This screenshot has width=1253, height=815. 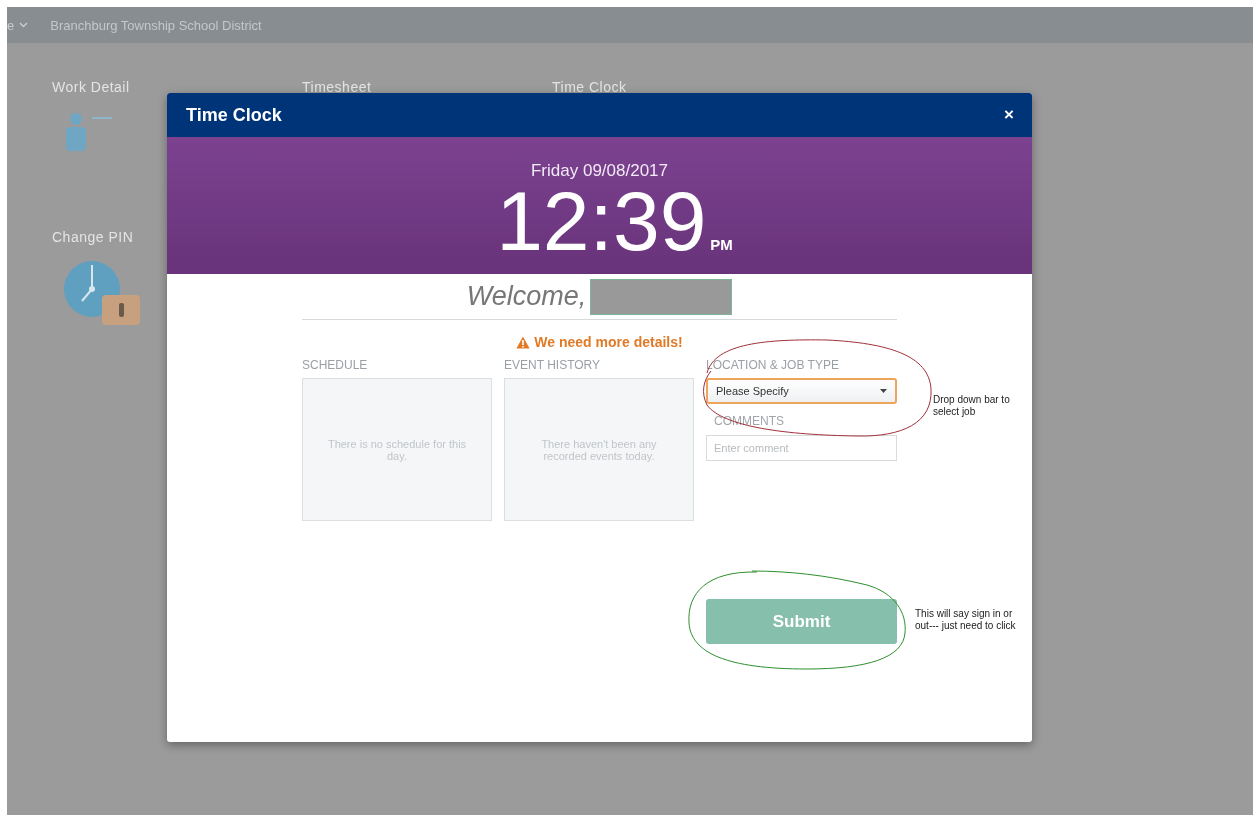 What do you see at coordinates (721, 244) in the screenshot?
I see `meridiem: PM` at bounding box center [721, 244].